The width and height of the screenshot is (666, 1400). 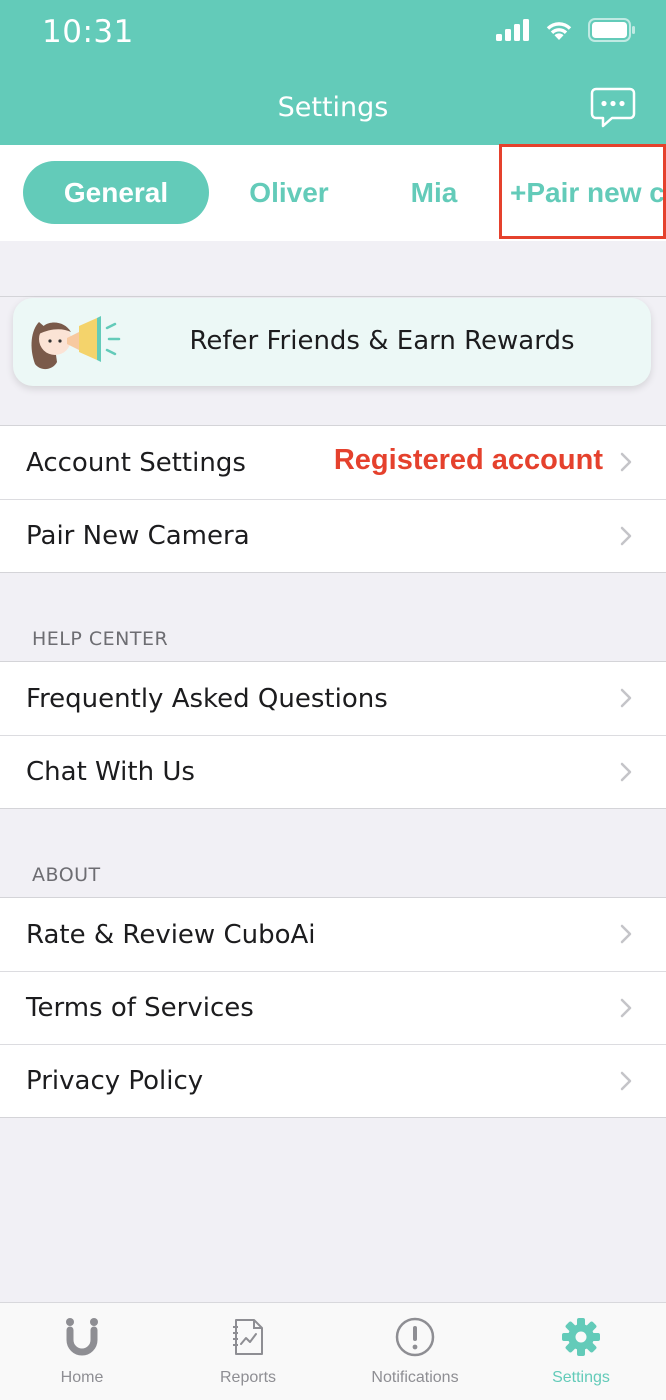 I want to click on alert-icon, so click(x=415, y=1337).